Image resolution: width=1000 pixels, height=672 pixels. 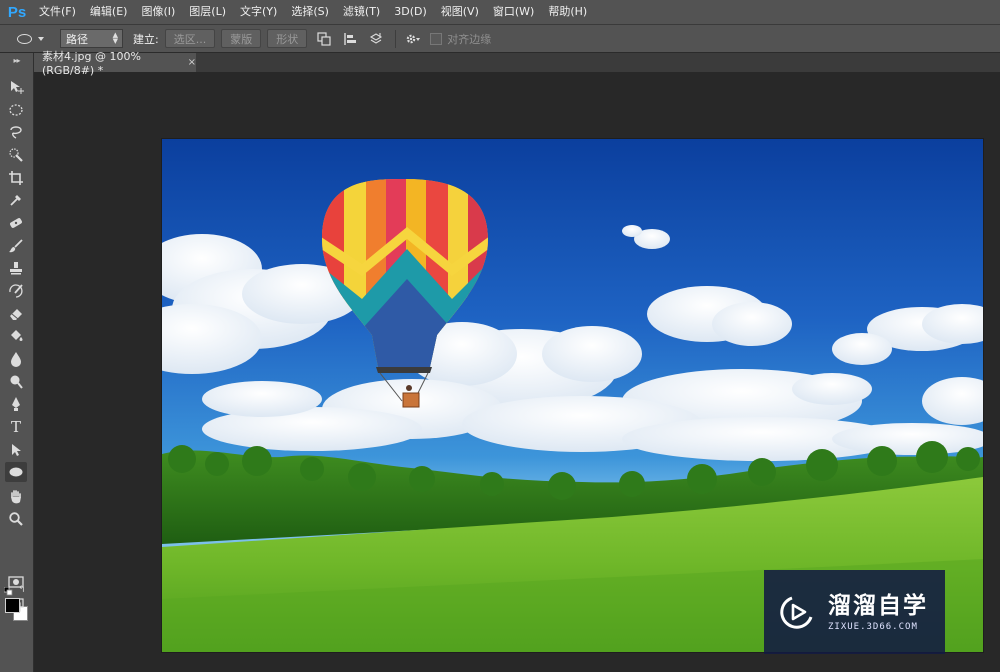 I want to click on eyedropper-tool-icon, so click(x=15, y=200).